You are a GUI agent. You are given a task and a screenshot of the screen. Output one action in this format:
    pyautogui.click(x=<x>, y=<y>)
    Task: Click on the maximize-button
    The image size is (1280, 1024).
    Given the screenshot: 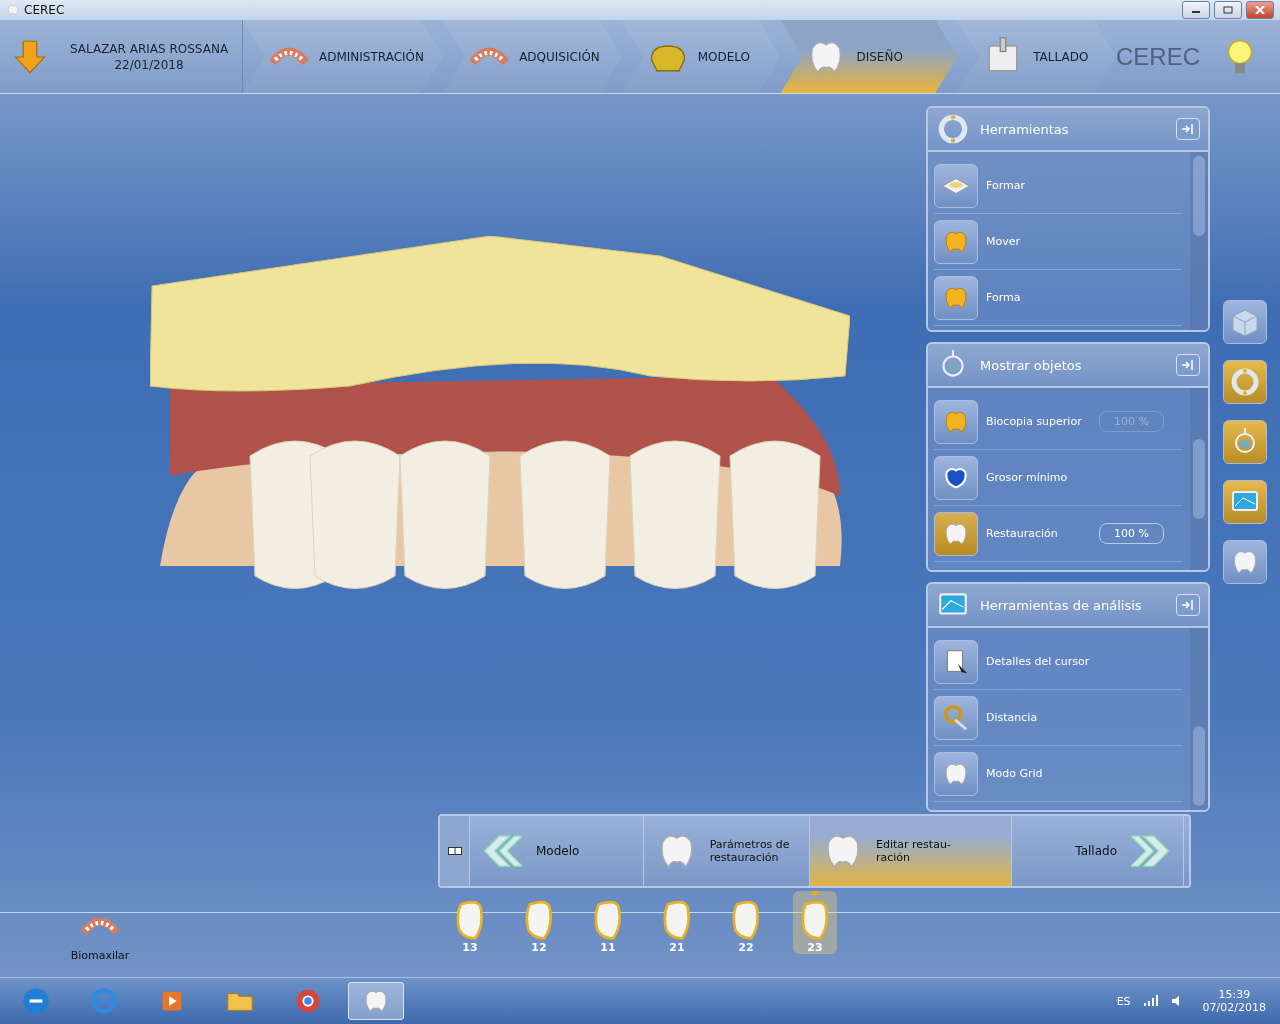 What is the action you would take?
    pyautogui.click(x=1228, y=10)
    